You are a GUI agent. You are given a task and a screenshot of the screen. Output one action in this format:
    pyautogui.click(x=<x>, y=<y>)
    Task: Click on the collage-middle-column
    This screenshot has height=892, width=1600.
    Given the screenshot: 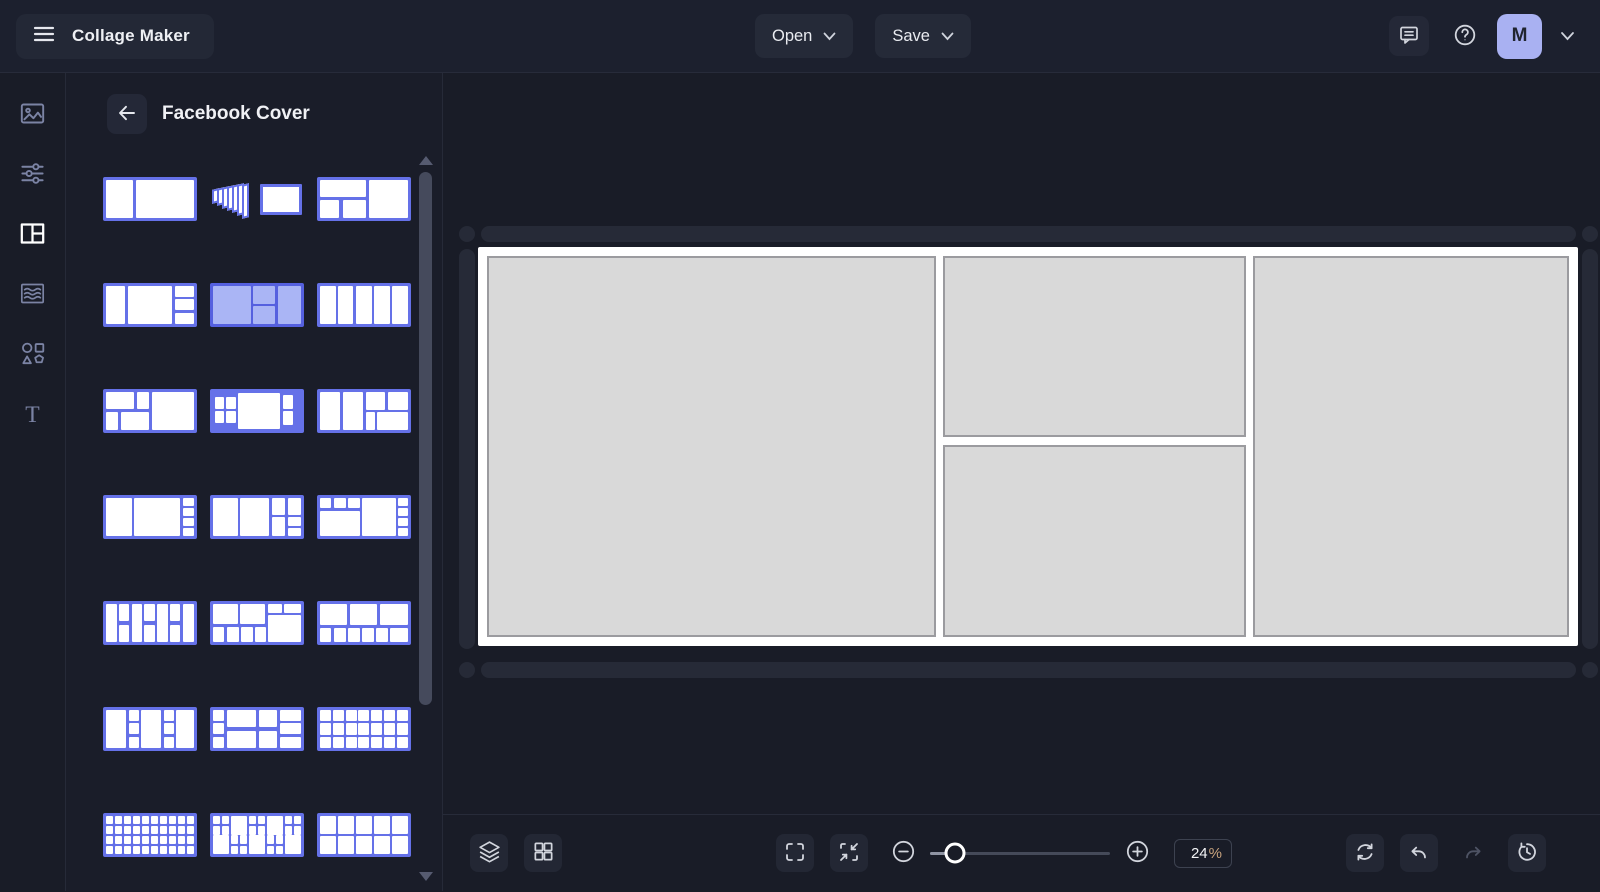 What is the action you would take?
    pyautogui.click(x=1094, y=446)
    